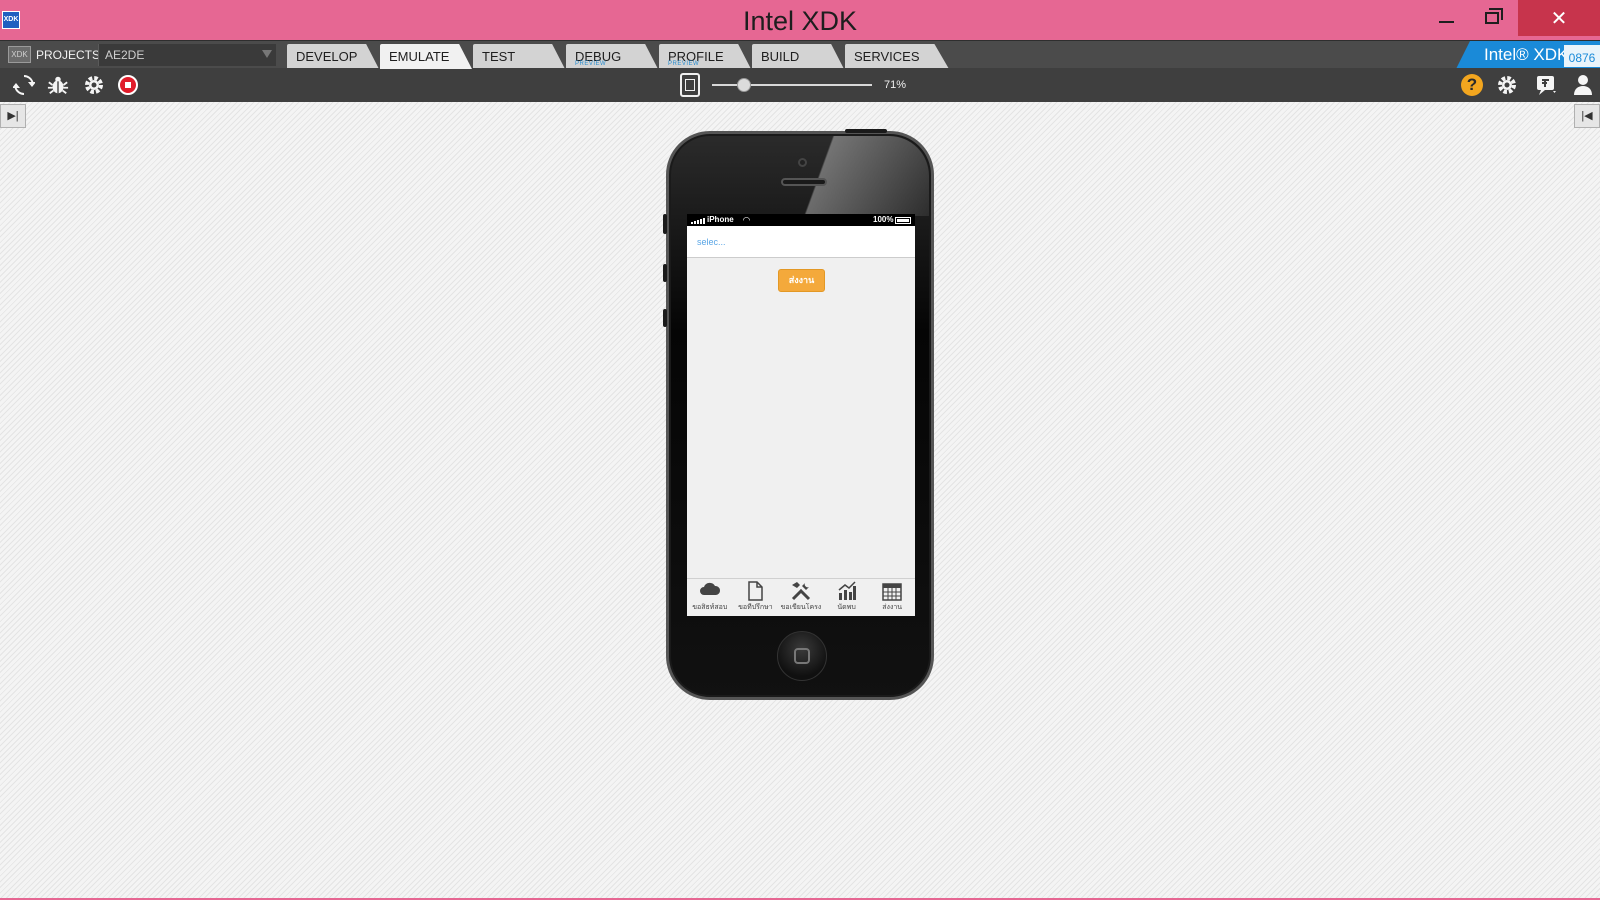  I want to click on restore-icon, so click(1494, 16).